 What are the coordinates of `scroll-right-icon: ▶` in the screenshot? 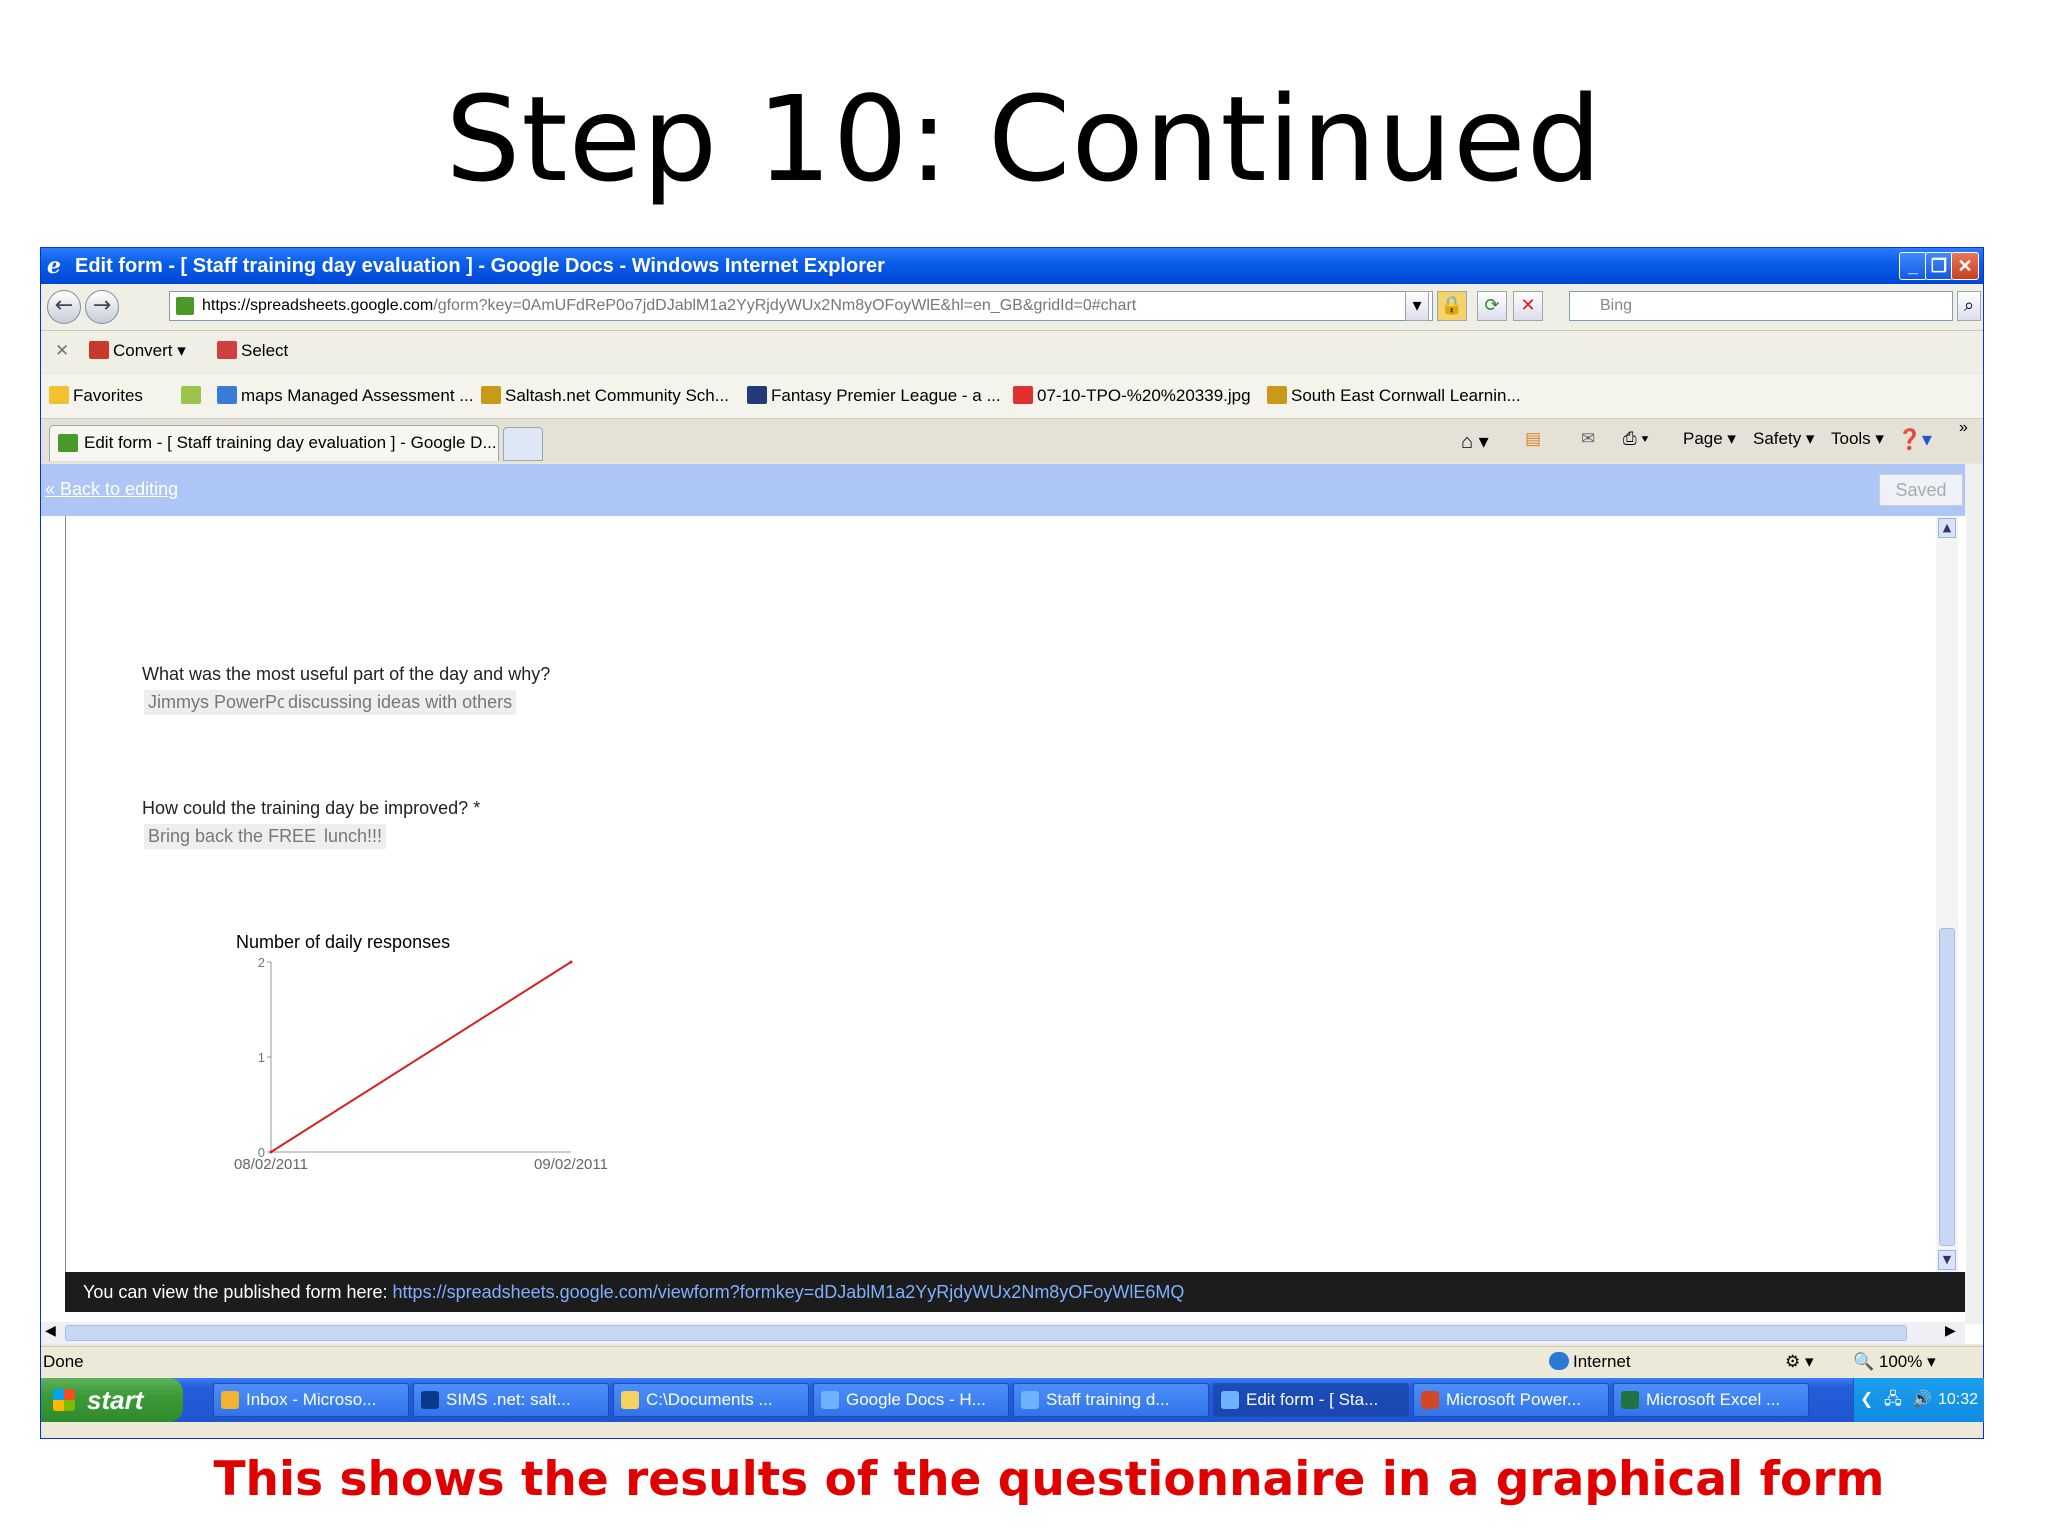 It's located at (1950, 1331).